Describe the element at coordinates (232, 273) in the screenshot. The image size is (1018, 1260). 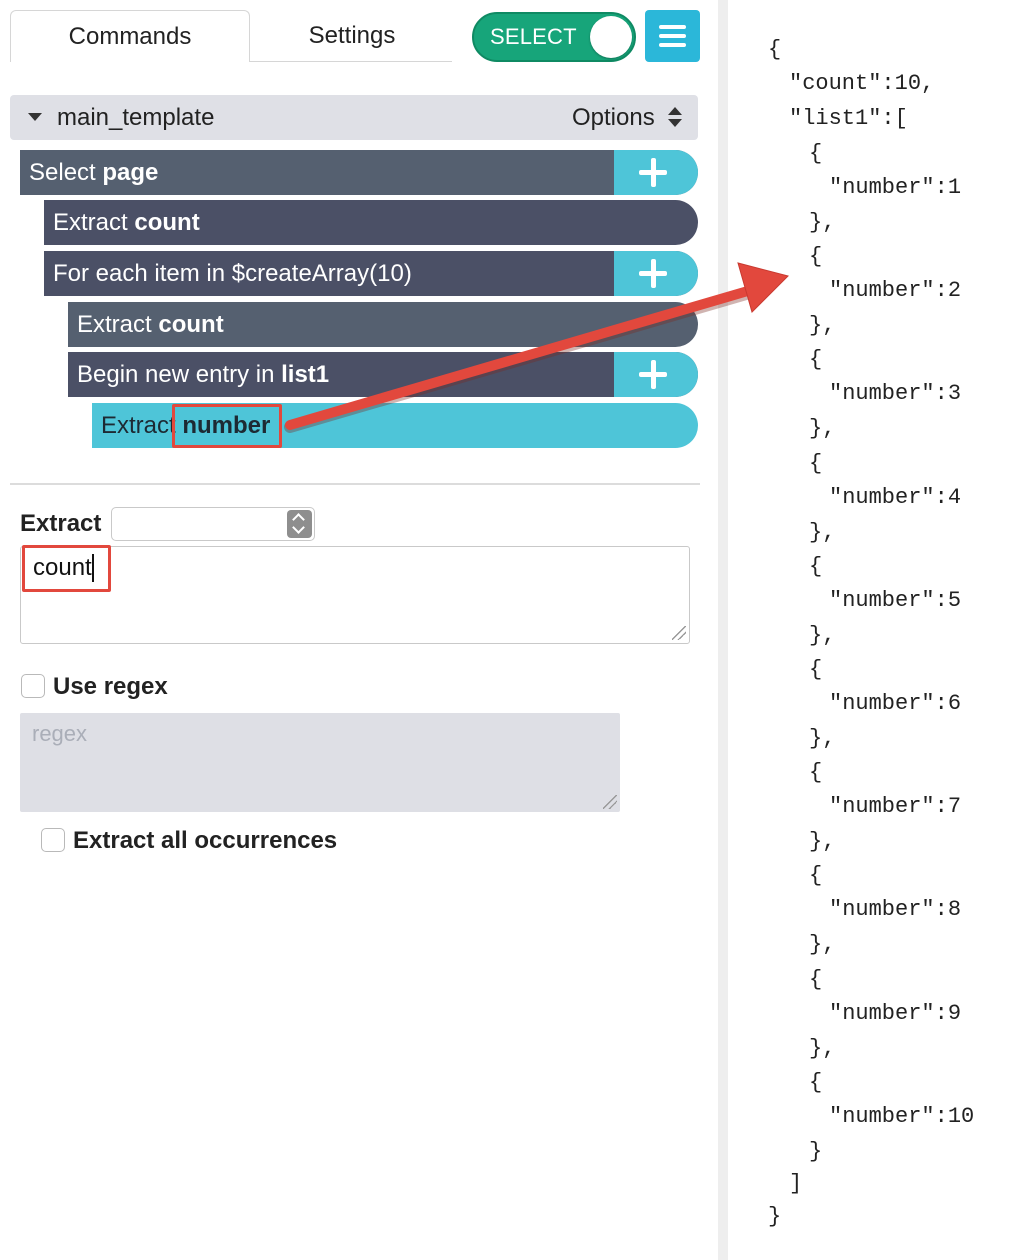
I see `command-text: For each item in $createArray(10)` at that location.